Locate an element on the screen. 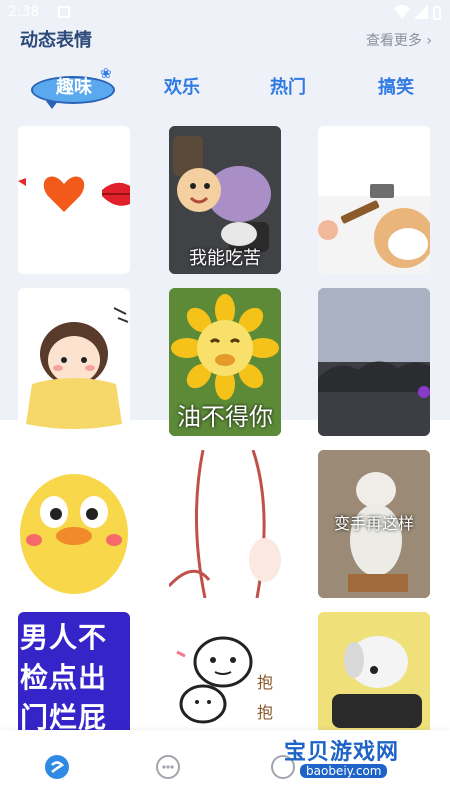  more-link: 查看更多 › is located at coordinates (399, 40).